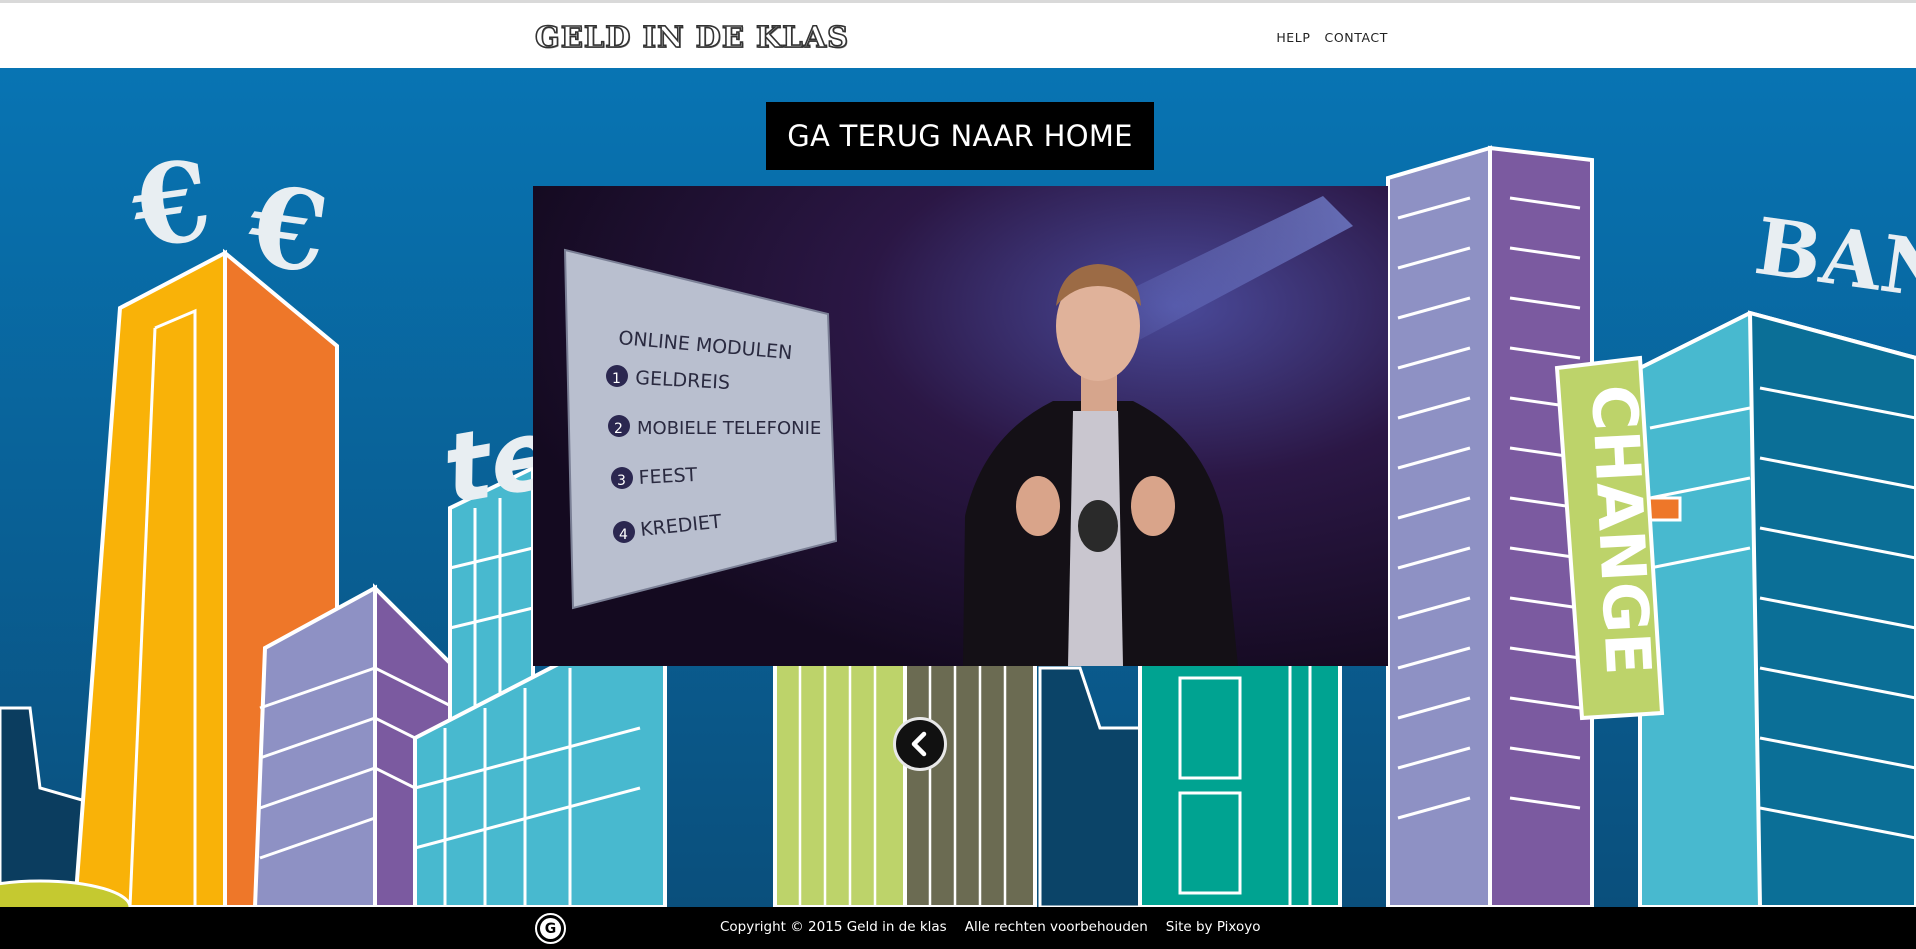 Image resolution: width=1916 pixels, height=949 pixels. I want to click on previous-button, so click(920, 744).